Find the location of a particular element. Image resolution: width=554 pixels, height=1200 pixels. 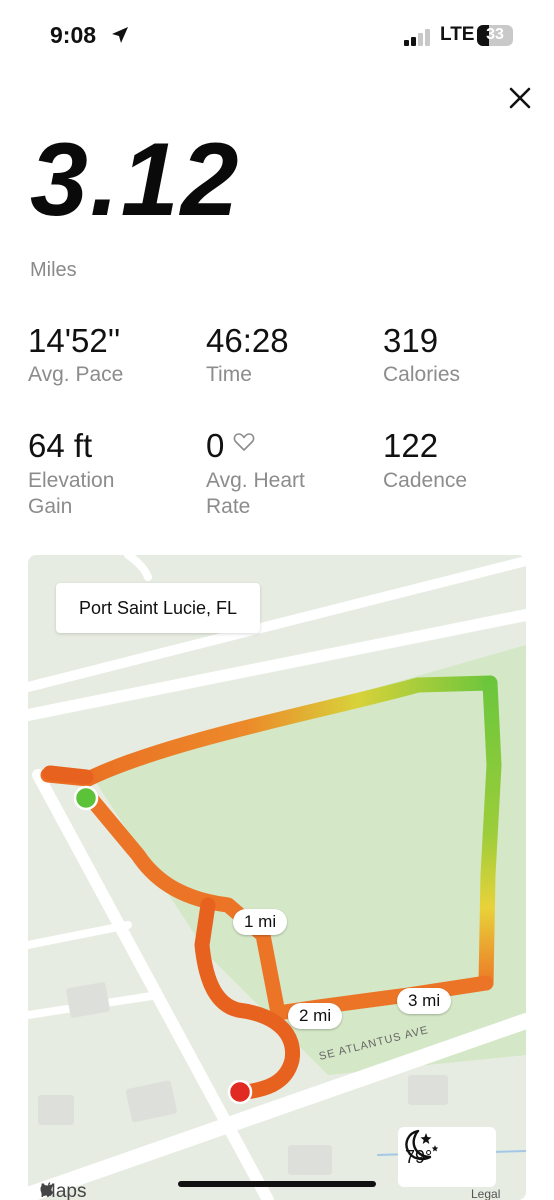

time-value: 46:28 is located at coordinates (247, 340).